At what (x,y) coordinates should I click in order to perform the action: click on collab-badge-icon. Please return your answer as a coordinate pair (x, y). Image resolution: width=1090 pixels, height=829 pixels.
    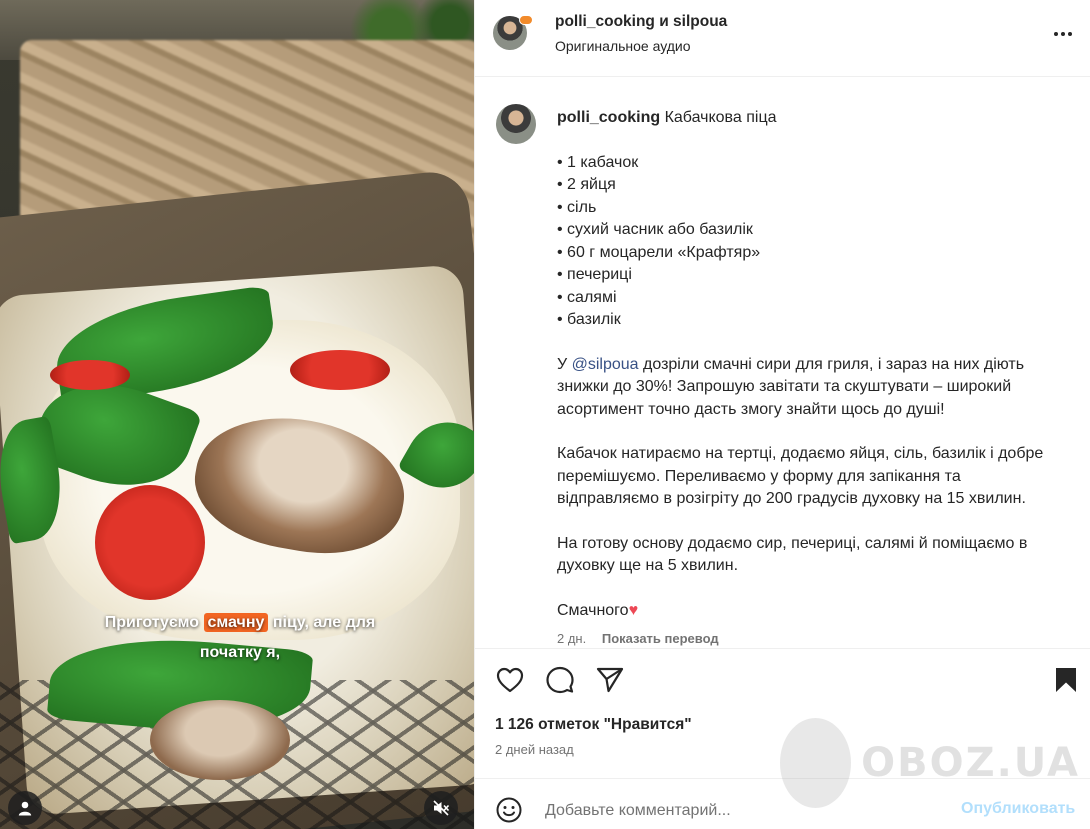
    Looking at the image, I should click on (526, 20).